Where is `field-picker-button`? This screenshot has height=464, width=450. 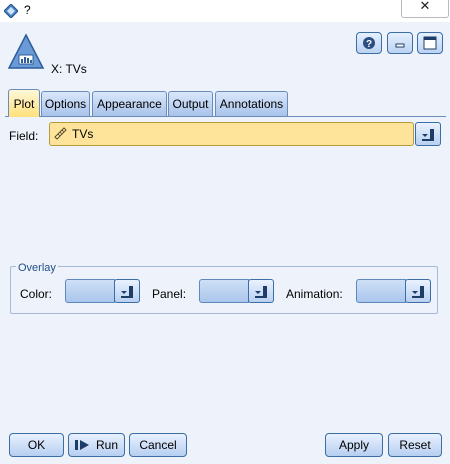 field-picker-button is located at coordinates (428, 134).